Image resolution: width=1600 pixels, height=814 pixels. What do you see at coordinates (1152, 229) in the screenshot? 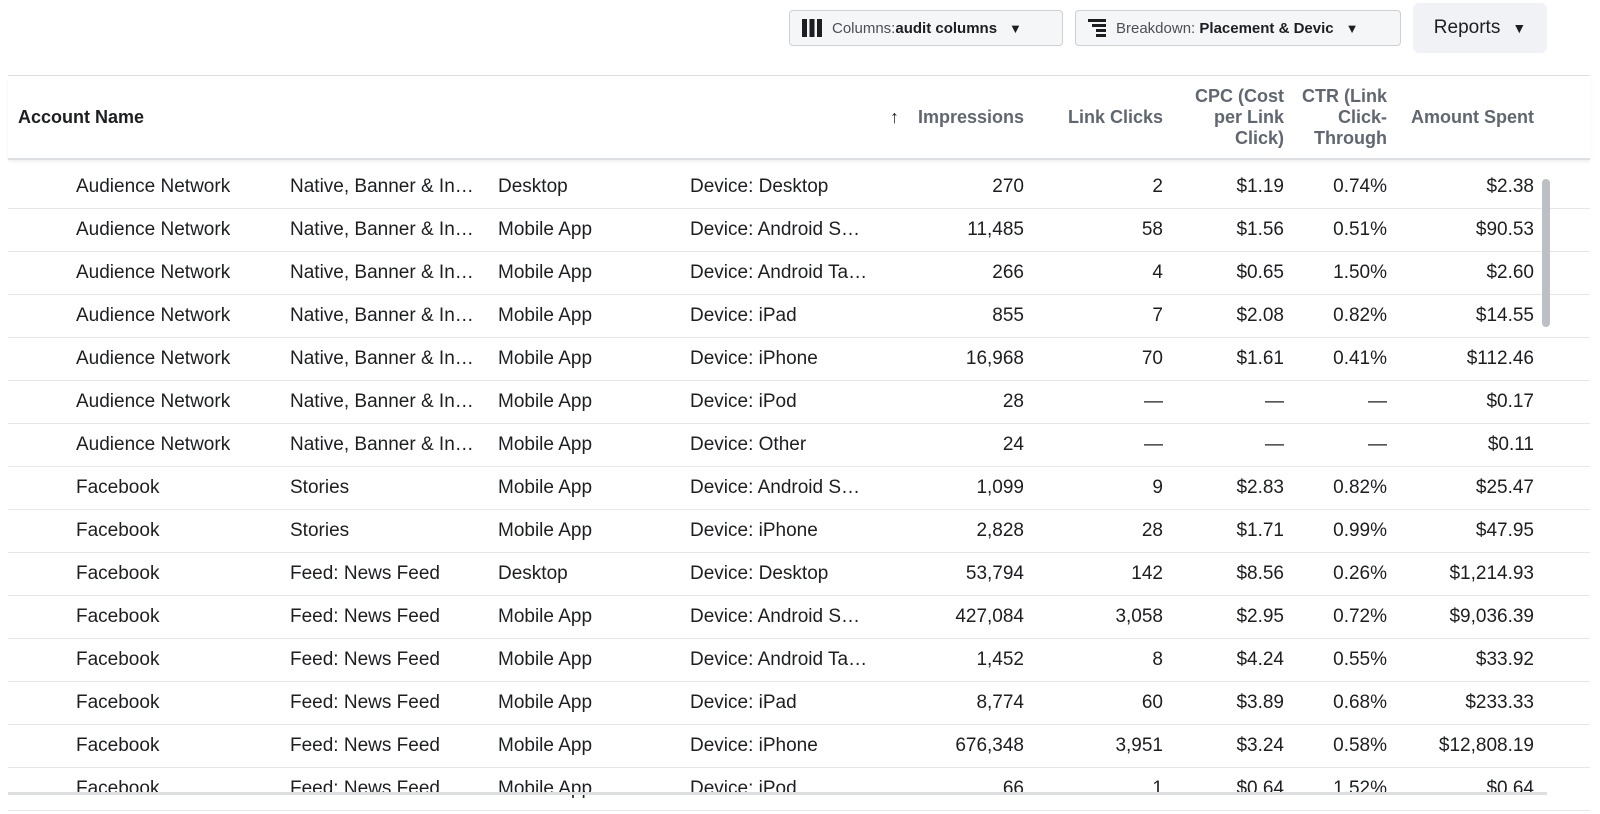
I see `cell-link-clicks: 58` at bounding box center [1152, 229].